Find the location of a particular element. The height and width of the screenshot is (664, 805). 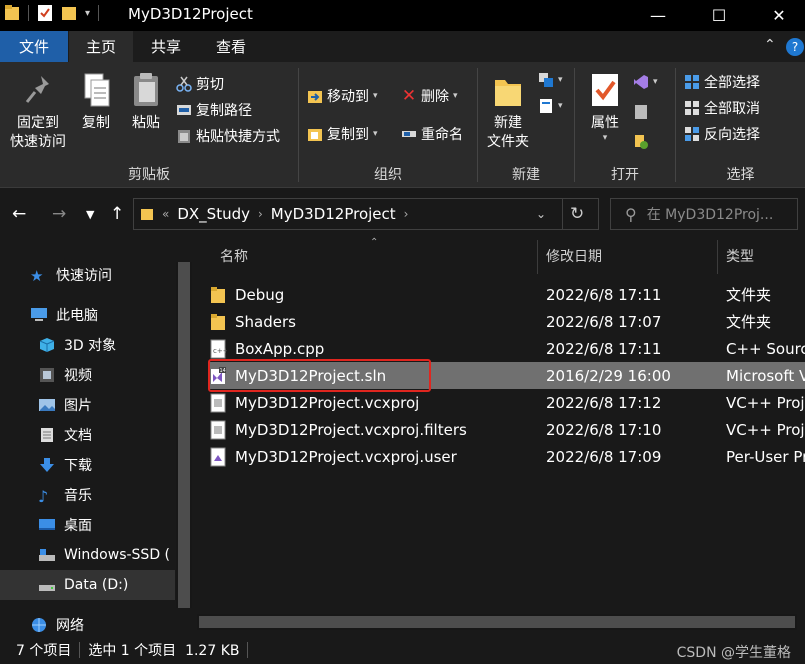

nav-item-downloads: 下载 is located at coordinates (87, 465).